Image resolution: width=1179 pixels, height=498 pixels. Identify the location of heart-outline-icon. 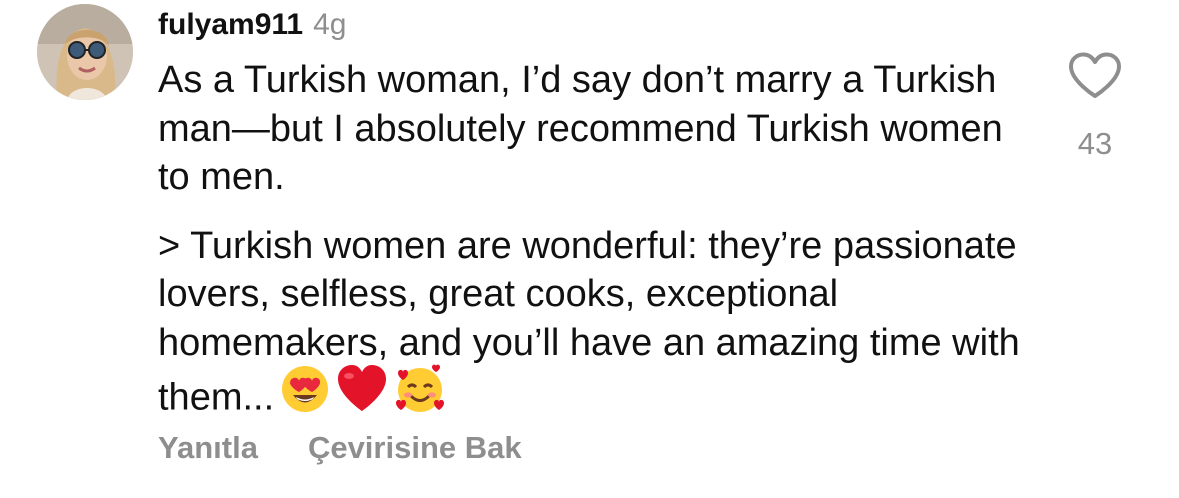
(1095, 76).